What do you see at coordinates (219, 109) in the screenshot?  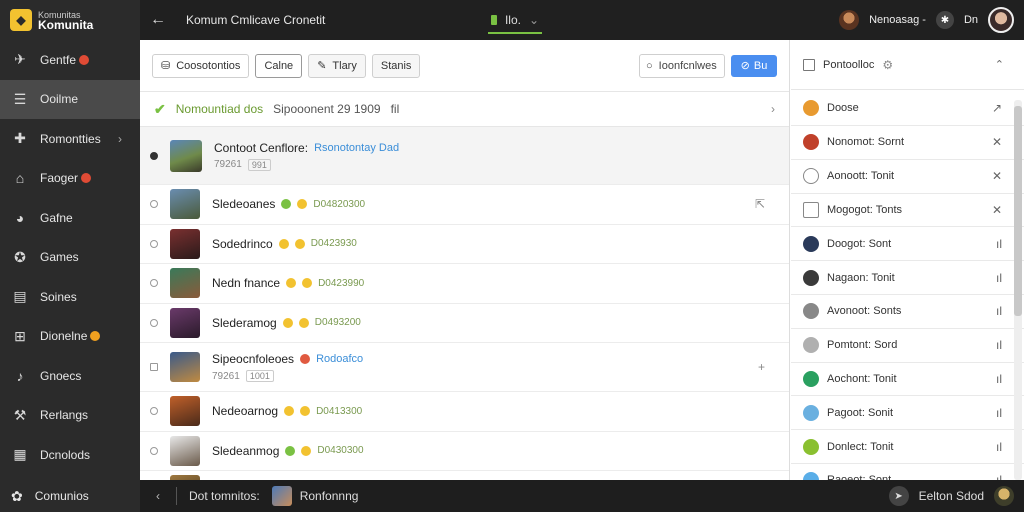 I see `community-label: Nomountiad dos` at bounding box center [219, 109].